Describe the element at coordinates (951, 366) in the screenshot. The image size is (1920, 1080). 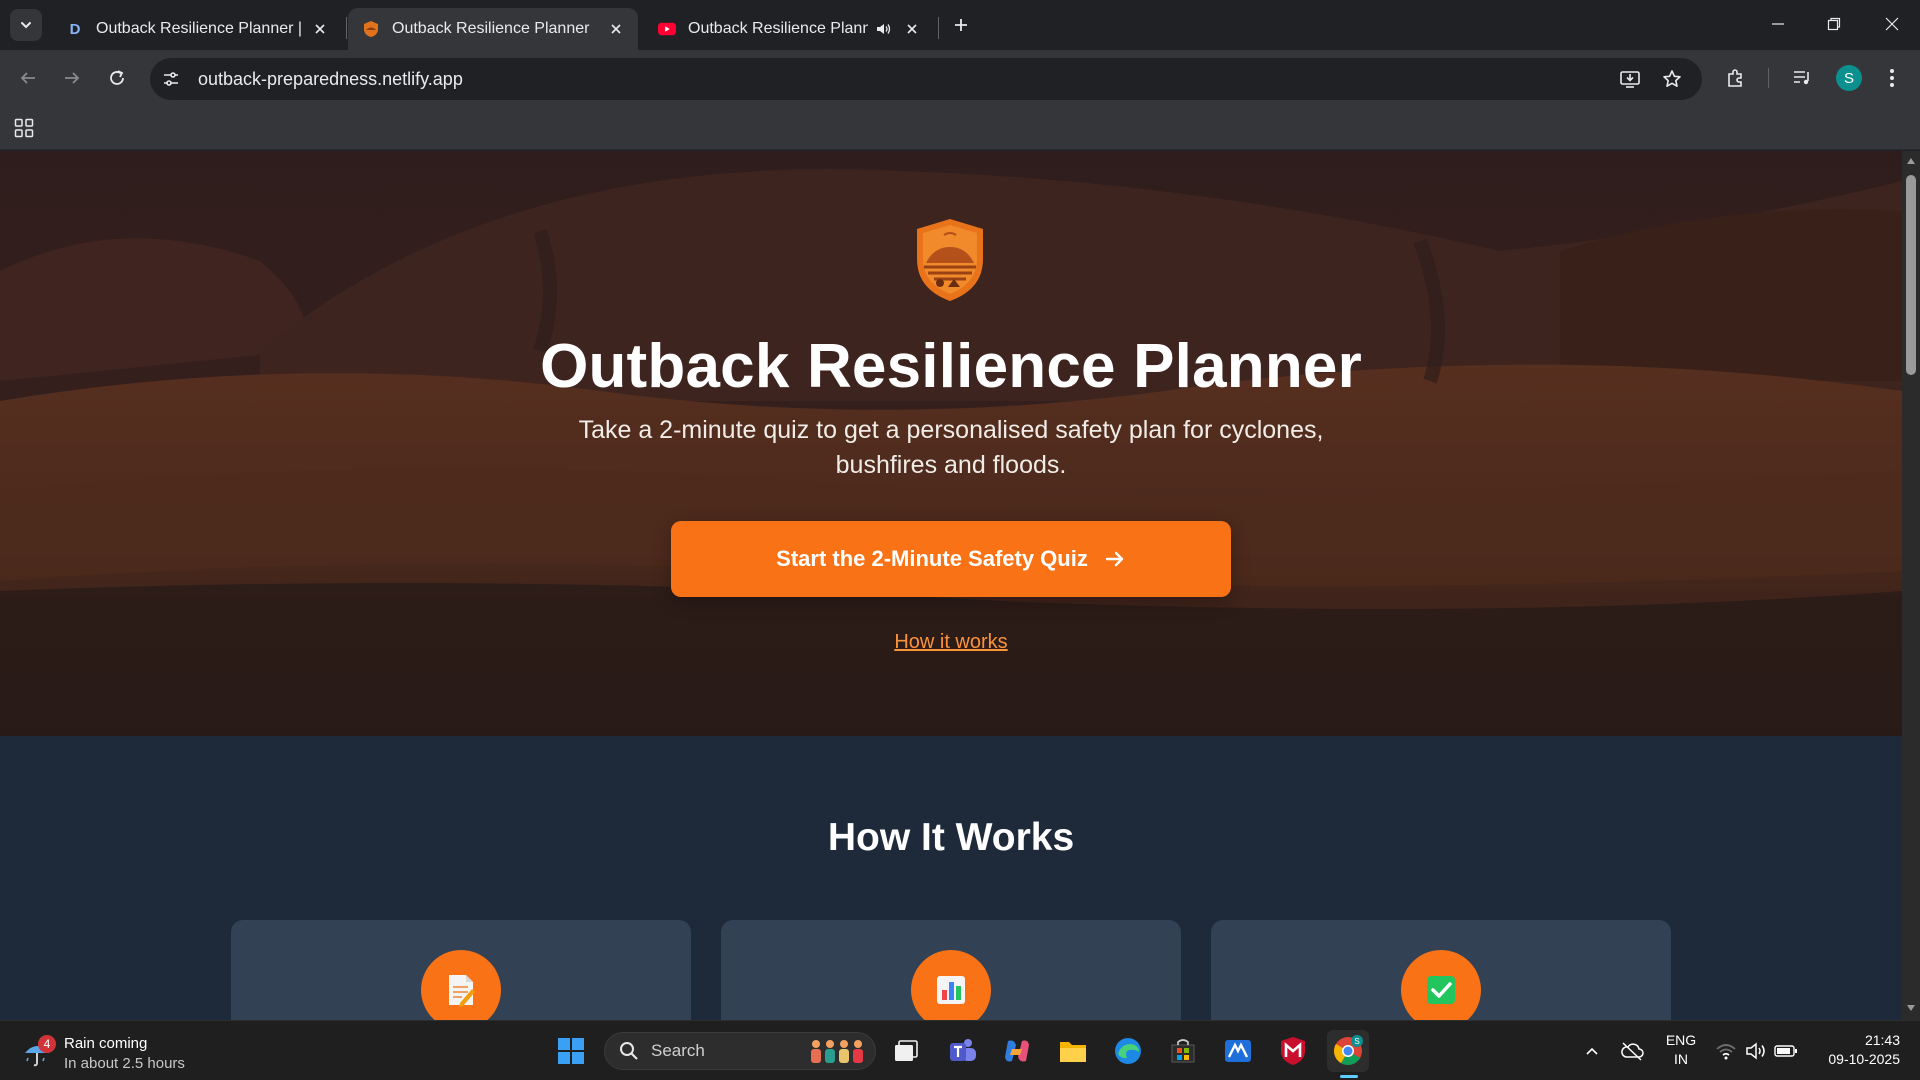
I see `hero-title: Outback Resilience Planner` at that location.